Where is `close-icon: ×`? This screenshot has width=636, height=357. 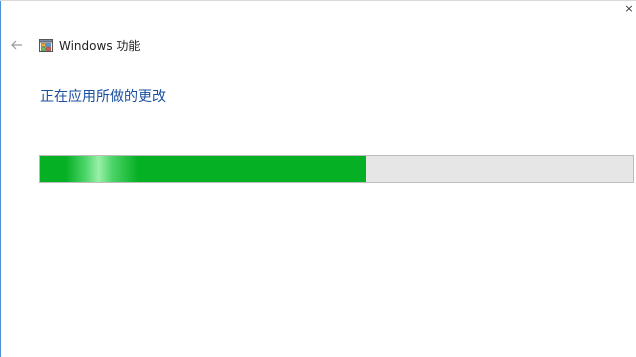
close-icon: × is located at coordinates (629, 8).